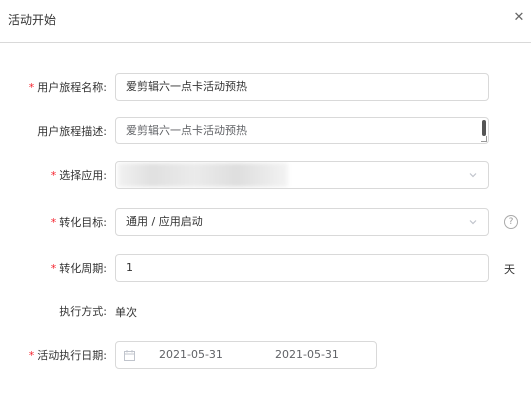  What do you see at coordinates (484, 139) in the screenshot?
I see `resize-handle` at bounding box center [484, 139].